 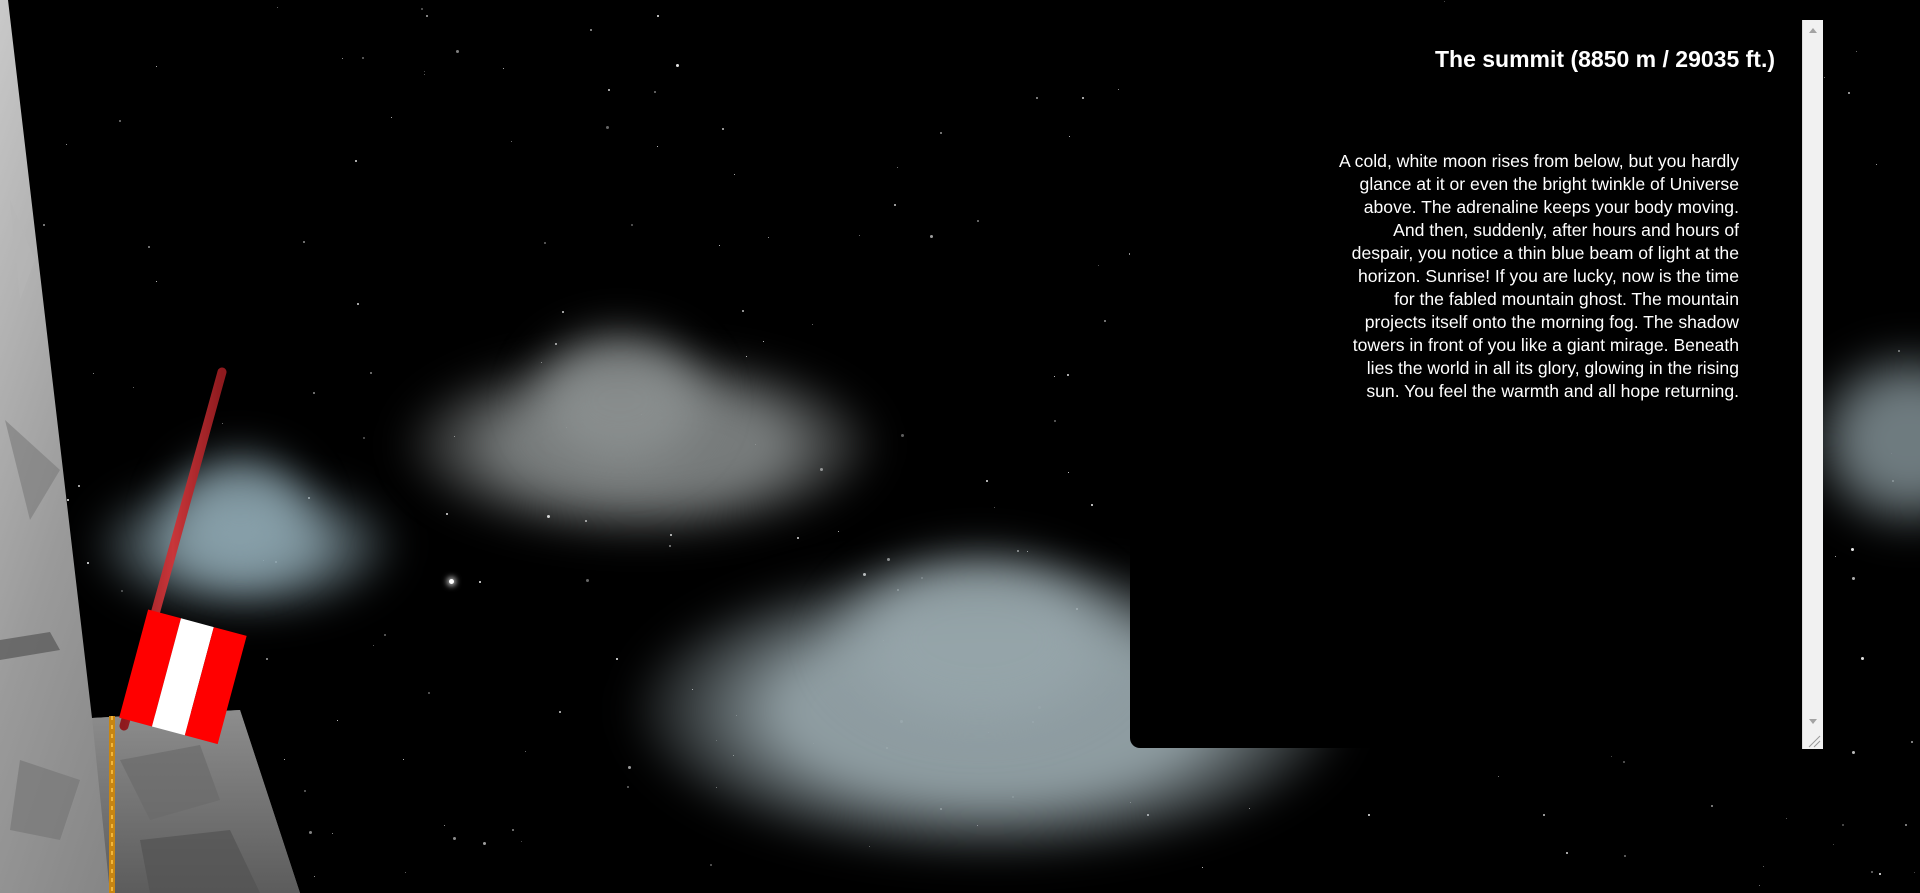 What do you see at coordinates (1813, 721) in the screenshot?
I see `scroll-down-icon` at bounding box center [1813, 721].